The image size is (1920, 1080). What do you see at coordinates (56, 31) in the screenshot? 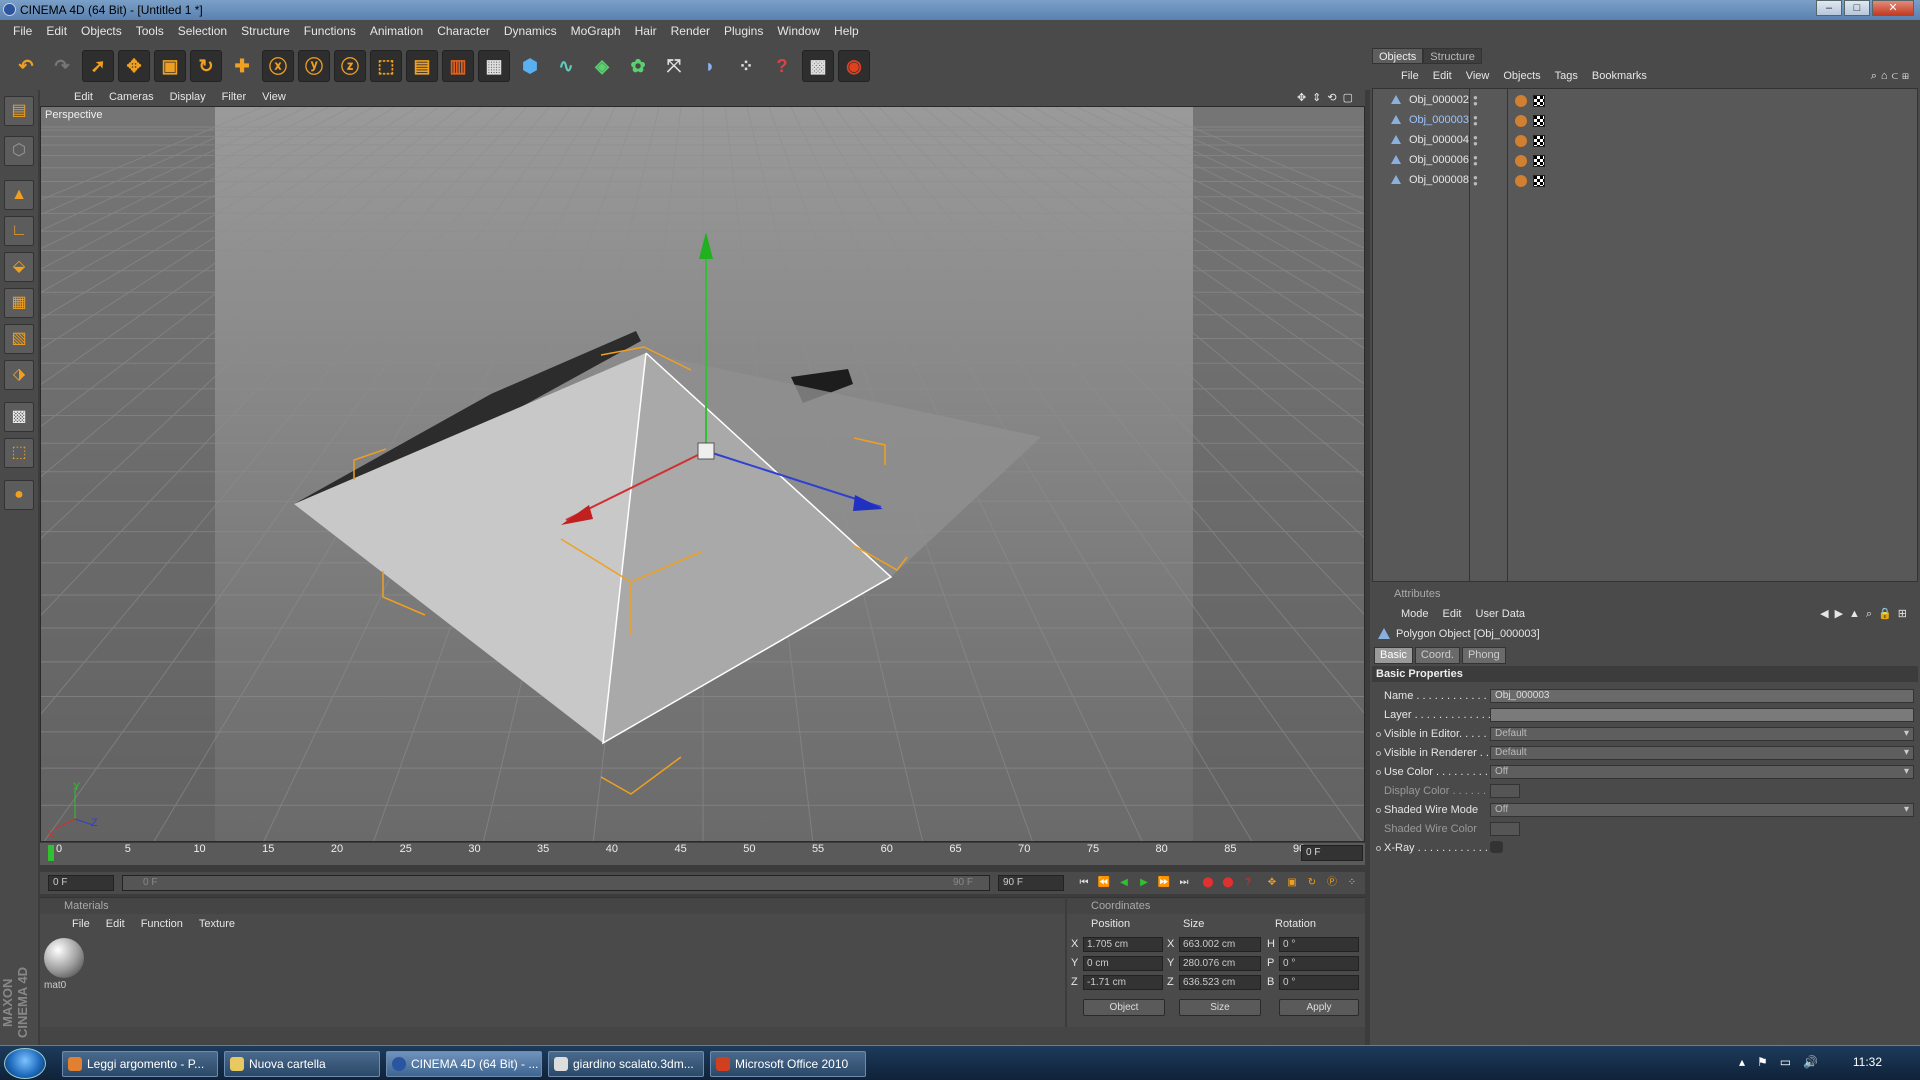
I see `menu-edit: Edit` at bounding box center [56, 31].